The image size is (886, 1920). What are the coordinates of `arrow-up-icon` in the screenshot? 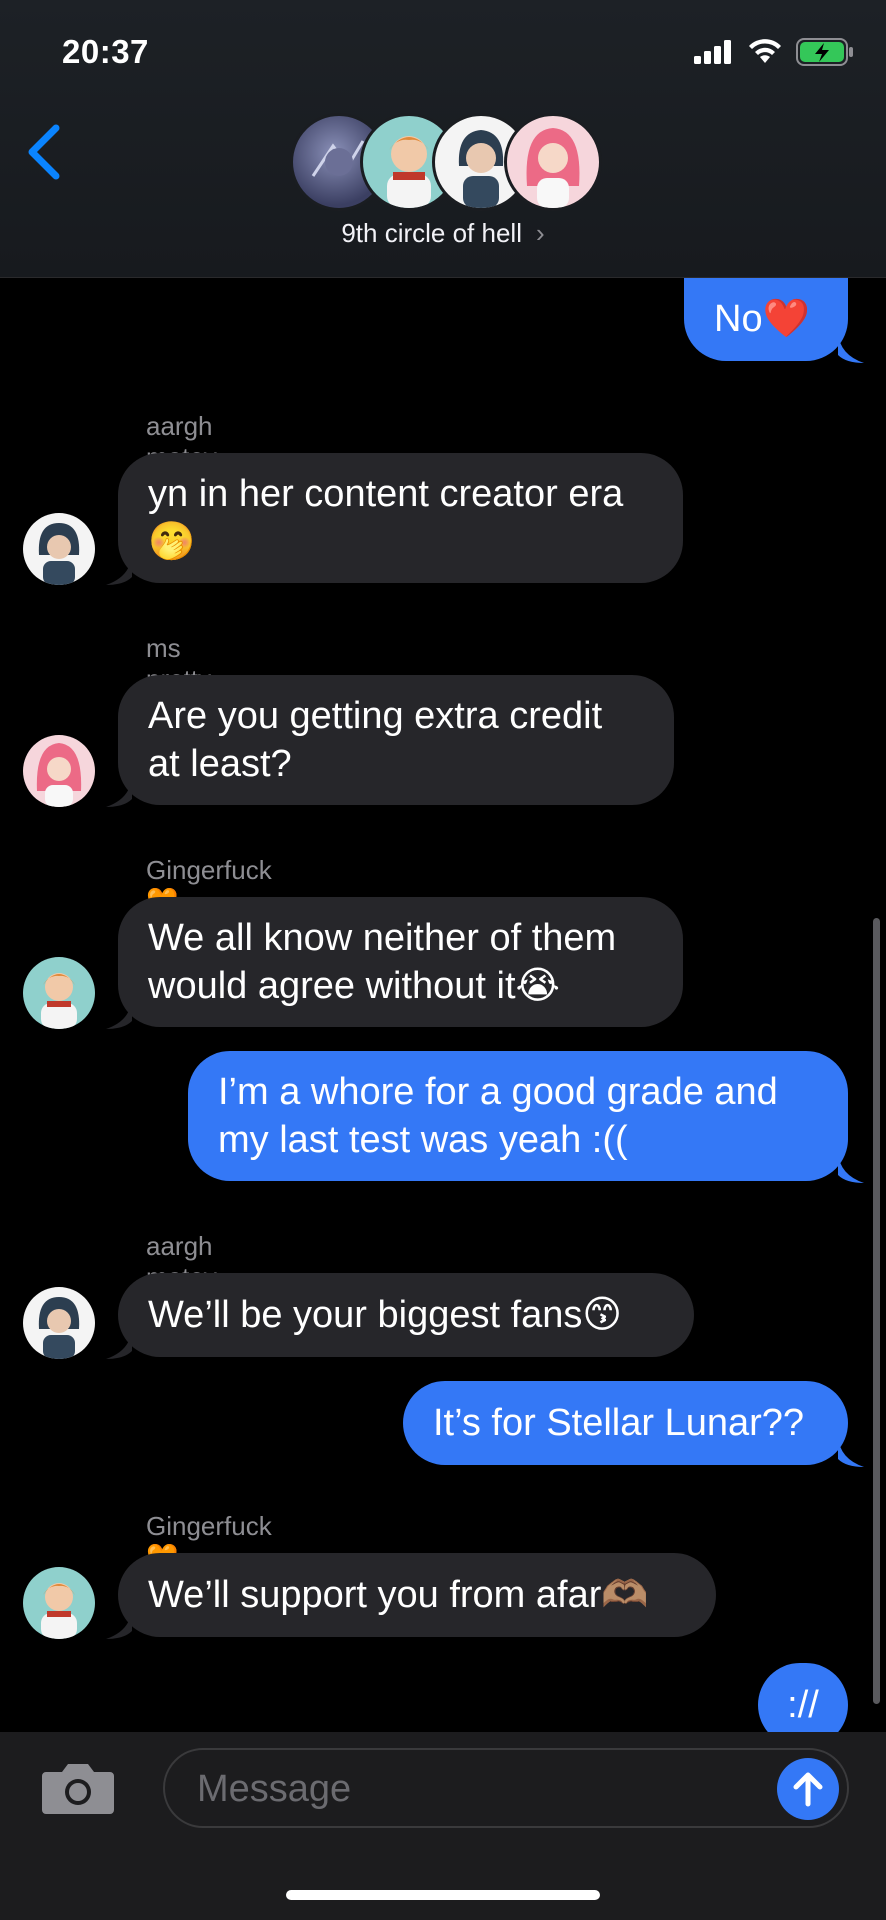 It's located at (808, 1789).